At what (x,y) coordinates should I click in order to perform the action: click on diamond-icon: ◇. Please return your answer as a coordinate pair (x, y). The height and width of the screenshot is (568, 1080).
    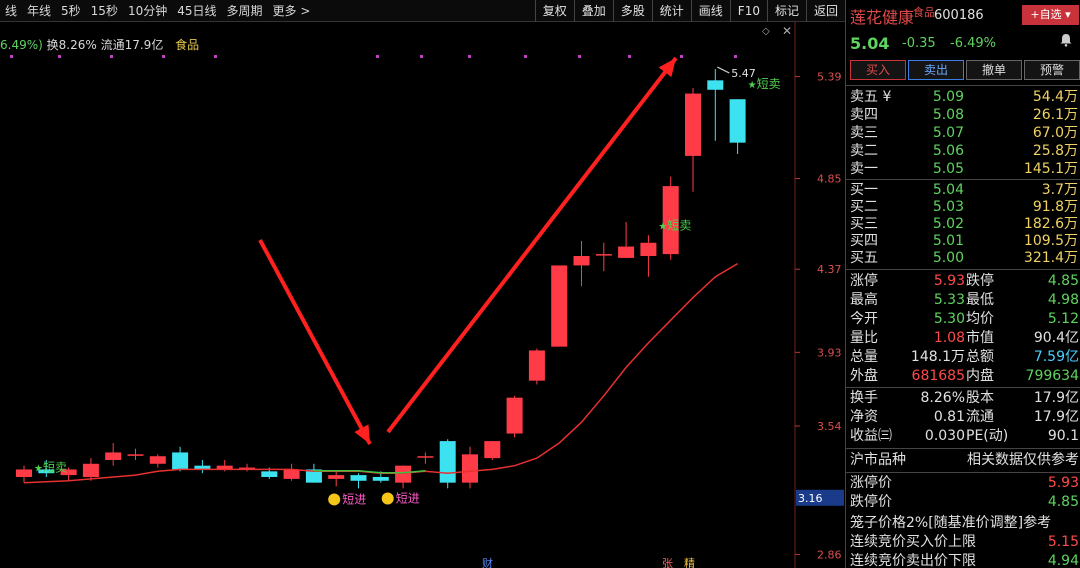
    Looking at the image, I should click on (766, 31).